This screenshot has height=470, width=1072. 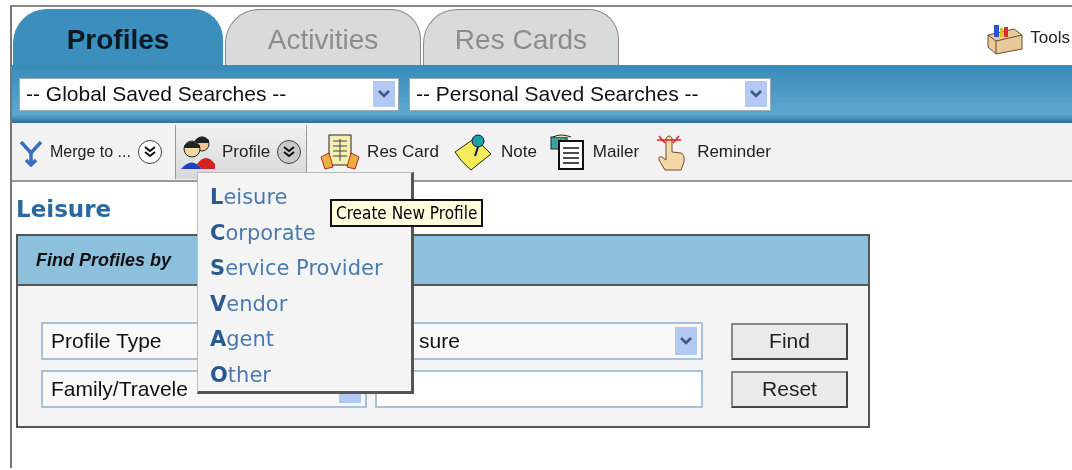 I want to click on select-value: Family/Travele, so click(x=119, y=389).